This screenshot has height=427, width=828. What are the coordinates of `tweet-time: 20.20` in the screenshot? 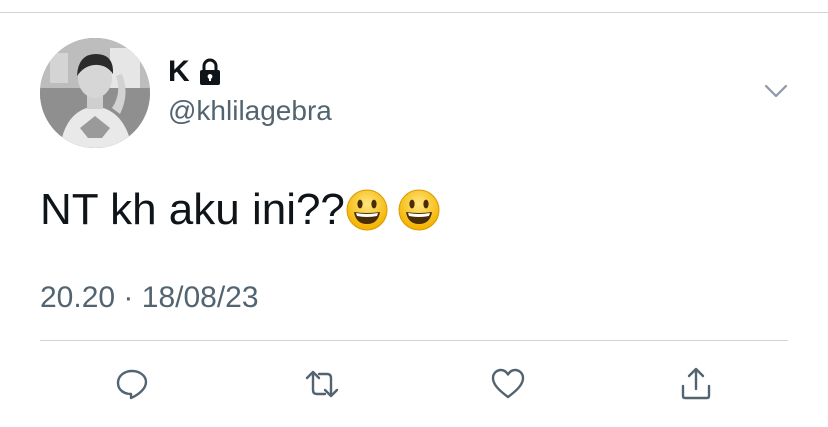 It's located at (78, 297).